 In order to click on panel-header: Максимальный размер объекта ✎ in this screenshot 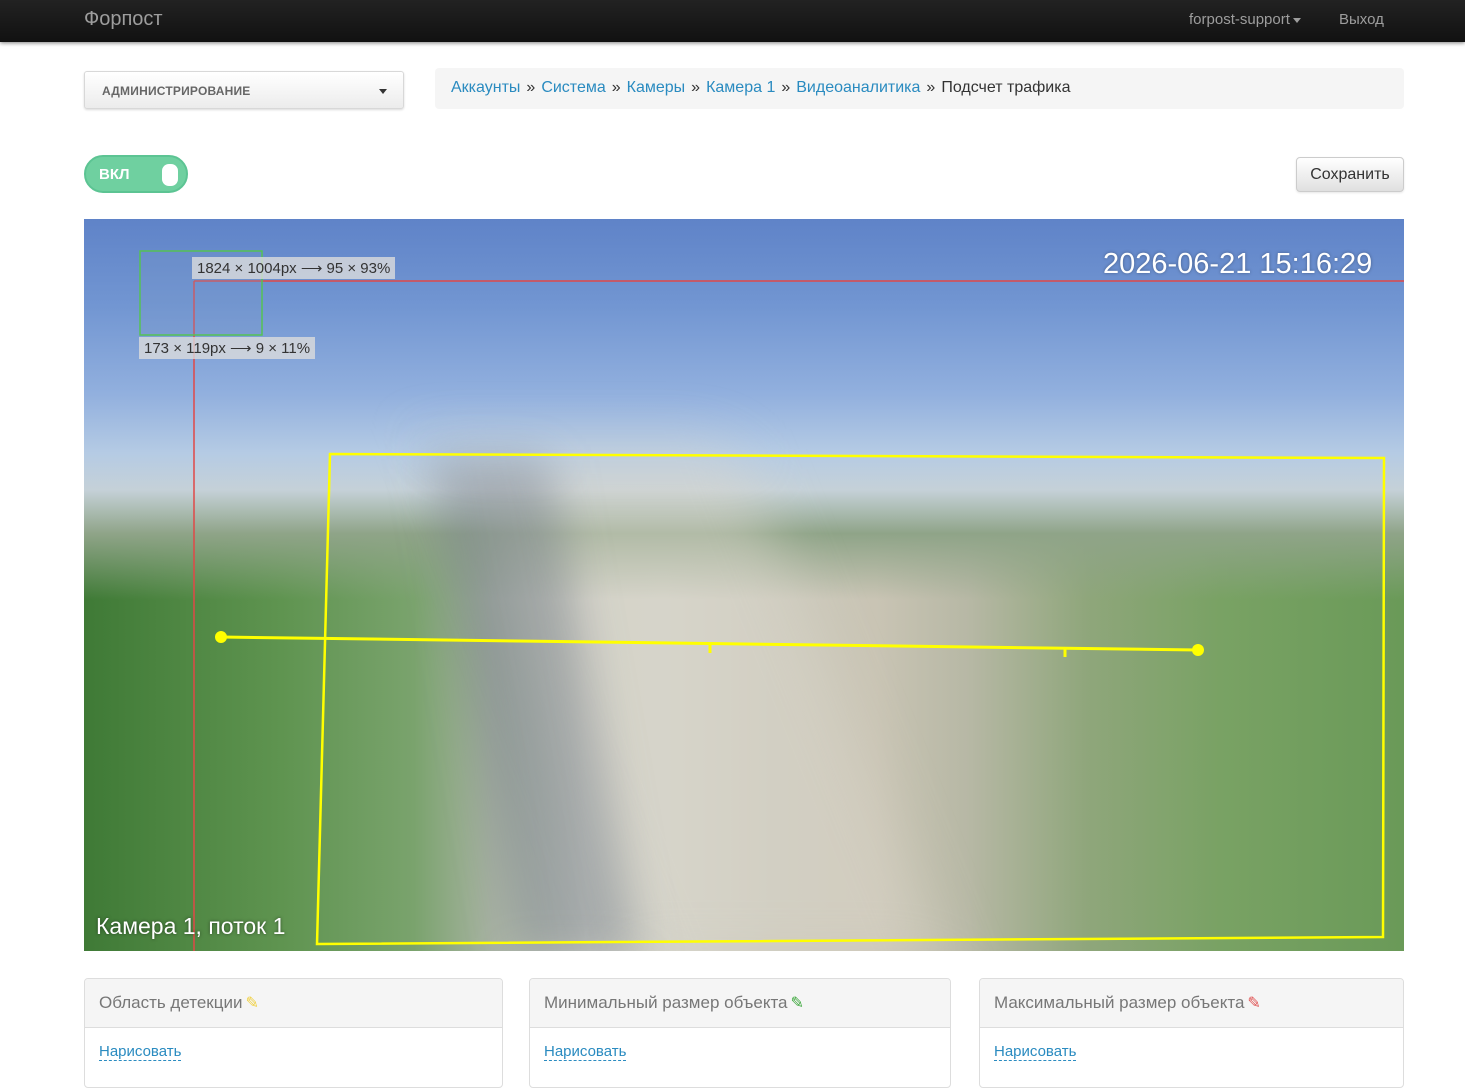, I will do `click(1191, 1003)`.